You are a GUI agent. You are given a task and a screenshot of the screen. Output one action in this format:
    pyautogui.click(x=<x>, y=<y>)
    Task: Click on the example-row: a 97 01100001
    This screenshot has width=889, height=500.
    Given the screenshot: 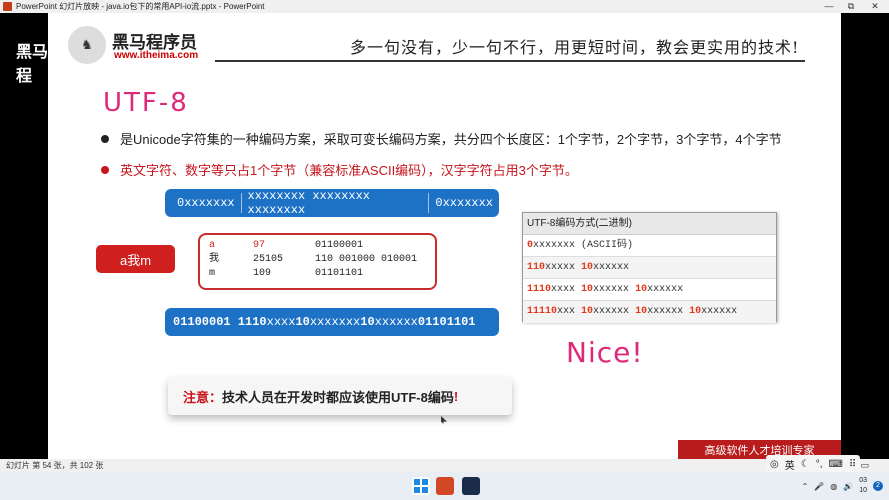 What is the action you would take?
    pyautogui.click(x=322, y=246)
    